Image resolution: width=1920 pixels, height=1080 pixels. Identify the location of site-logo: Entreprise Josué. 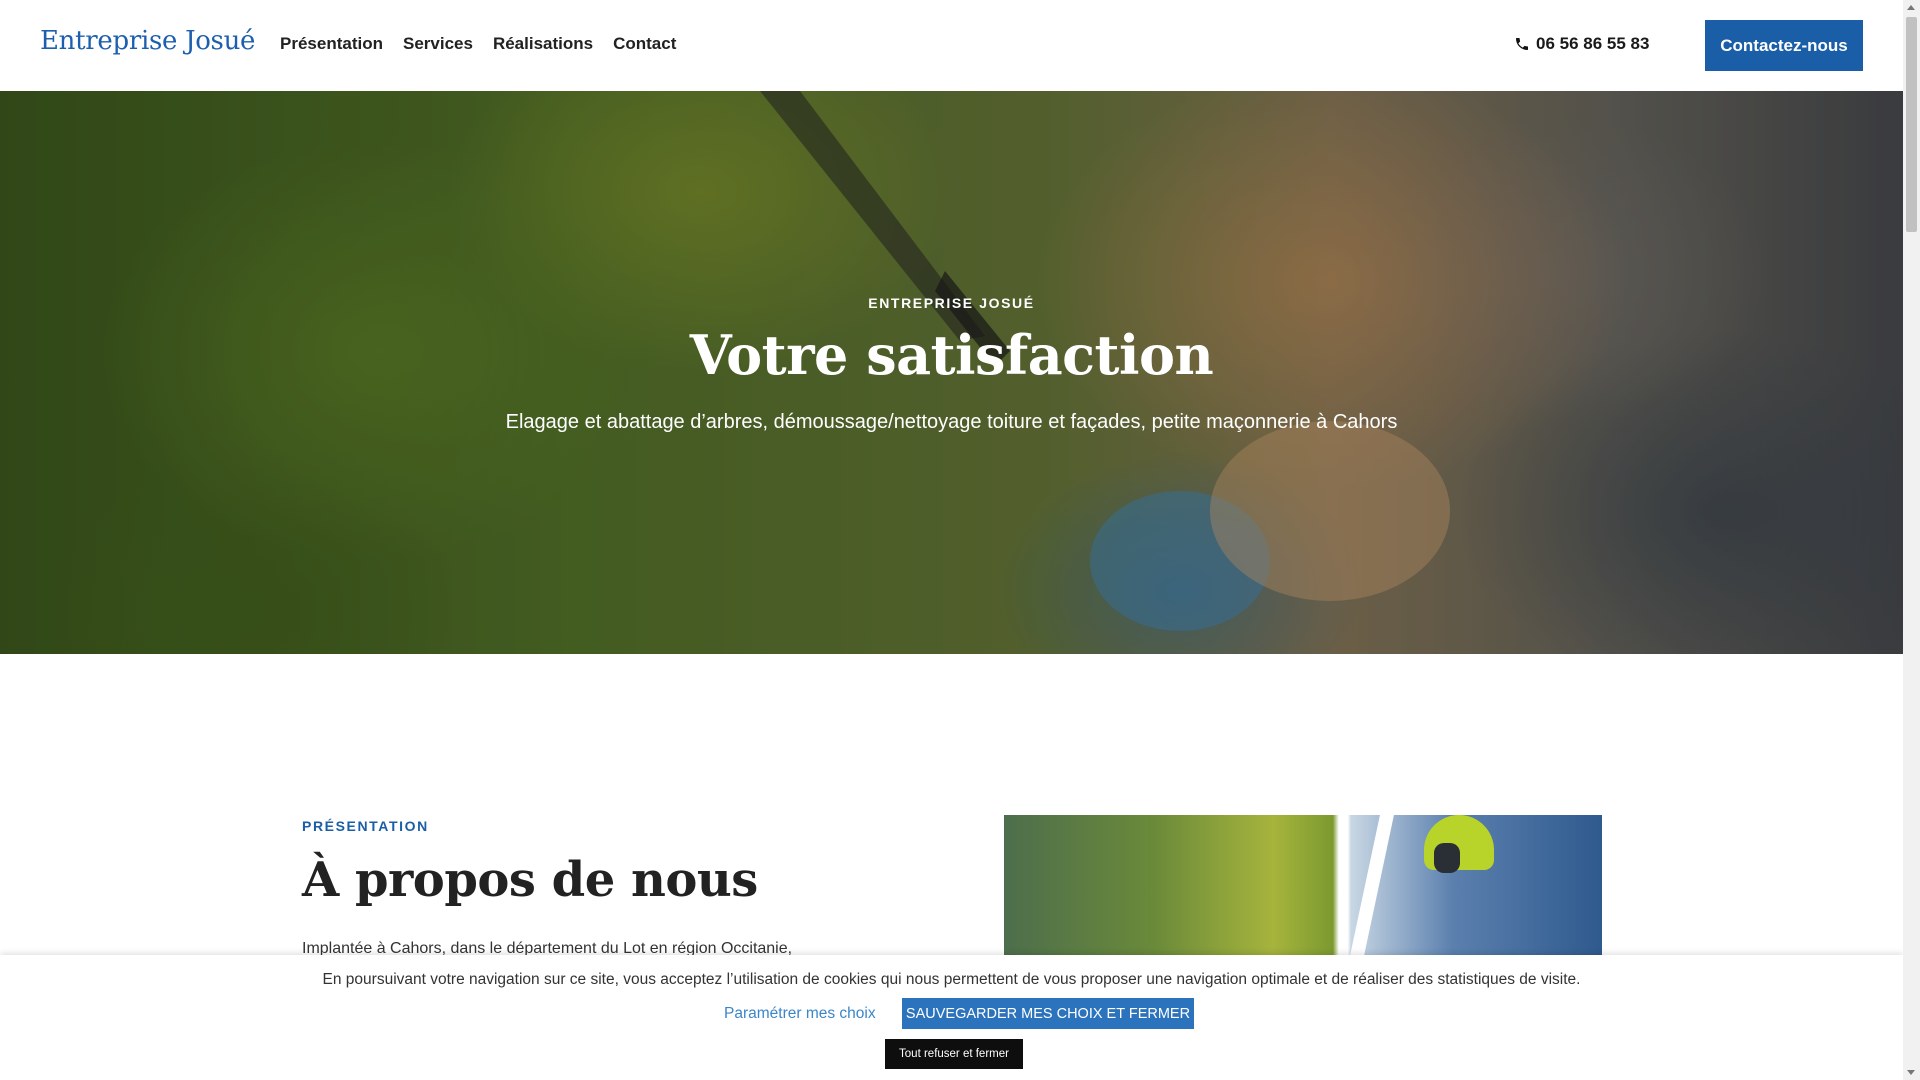
(147, 41).